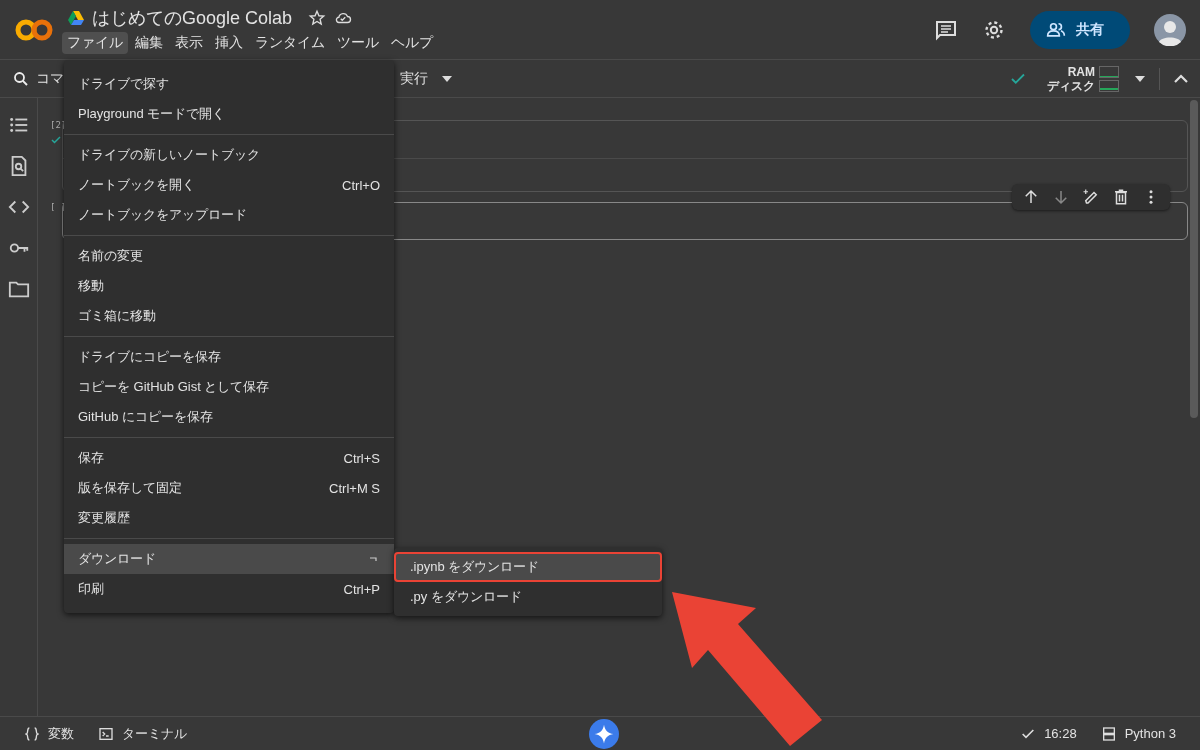 The width and height of the screenshot is (1200, 750). I want to click on gemini-button, so click(603, 733).